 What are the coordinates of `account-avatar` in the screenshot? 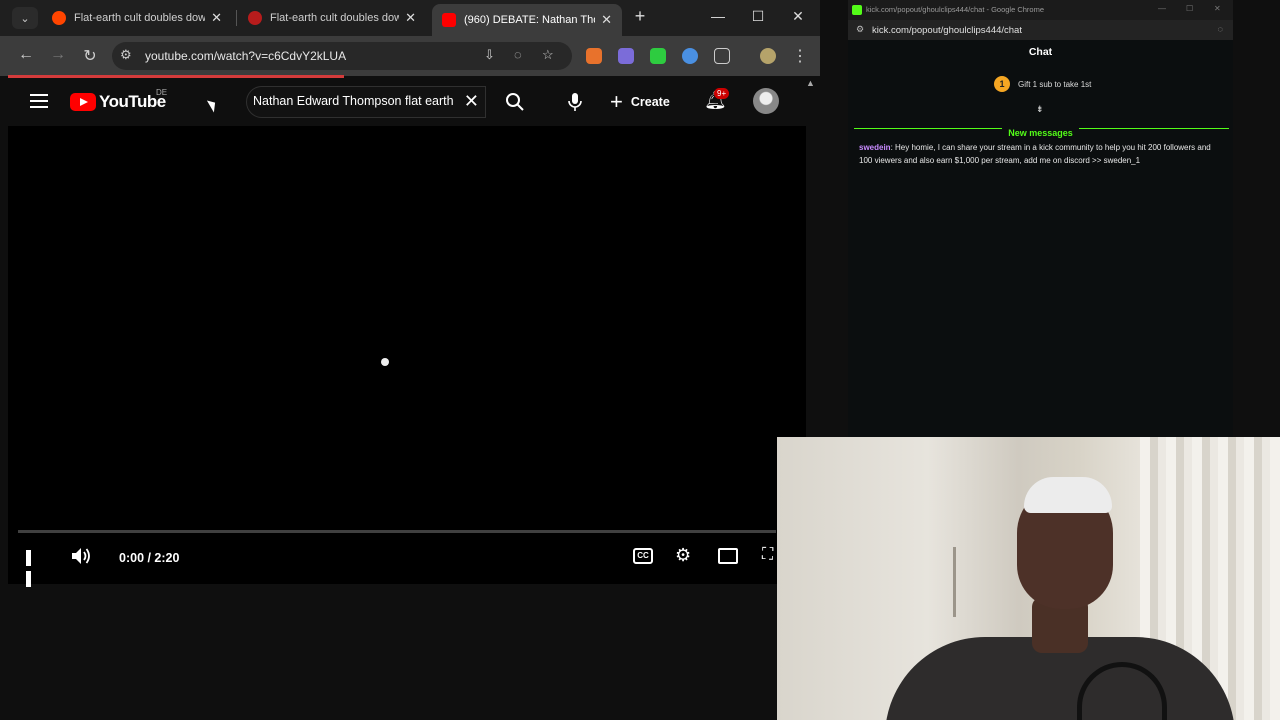 It's located at (766, 101).